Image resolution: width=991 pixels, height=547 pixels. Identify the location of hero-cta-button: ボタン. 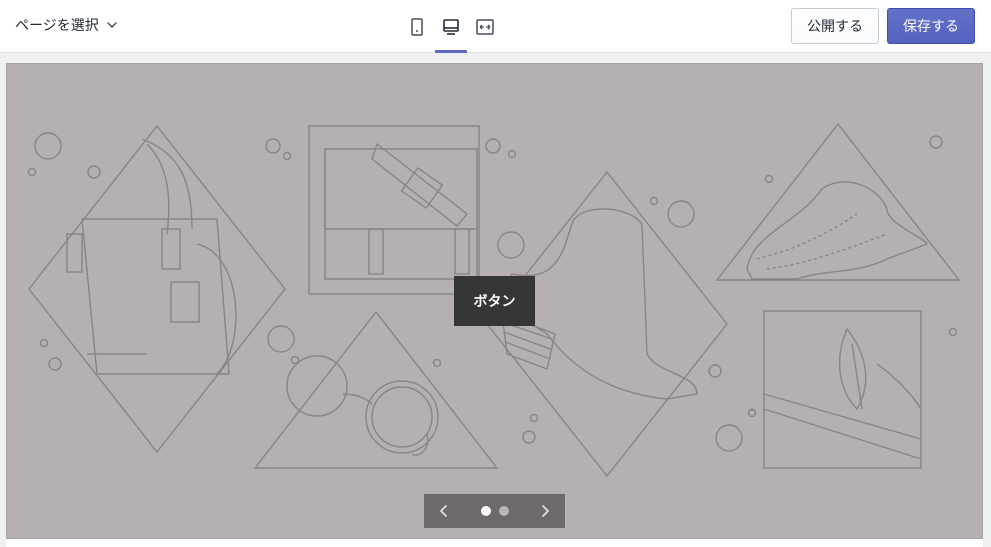
(494, 301).